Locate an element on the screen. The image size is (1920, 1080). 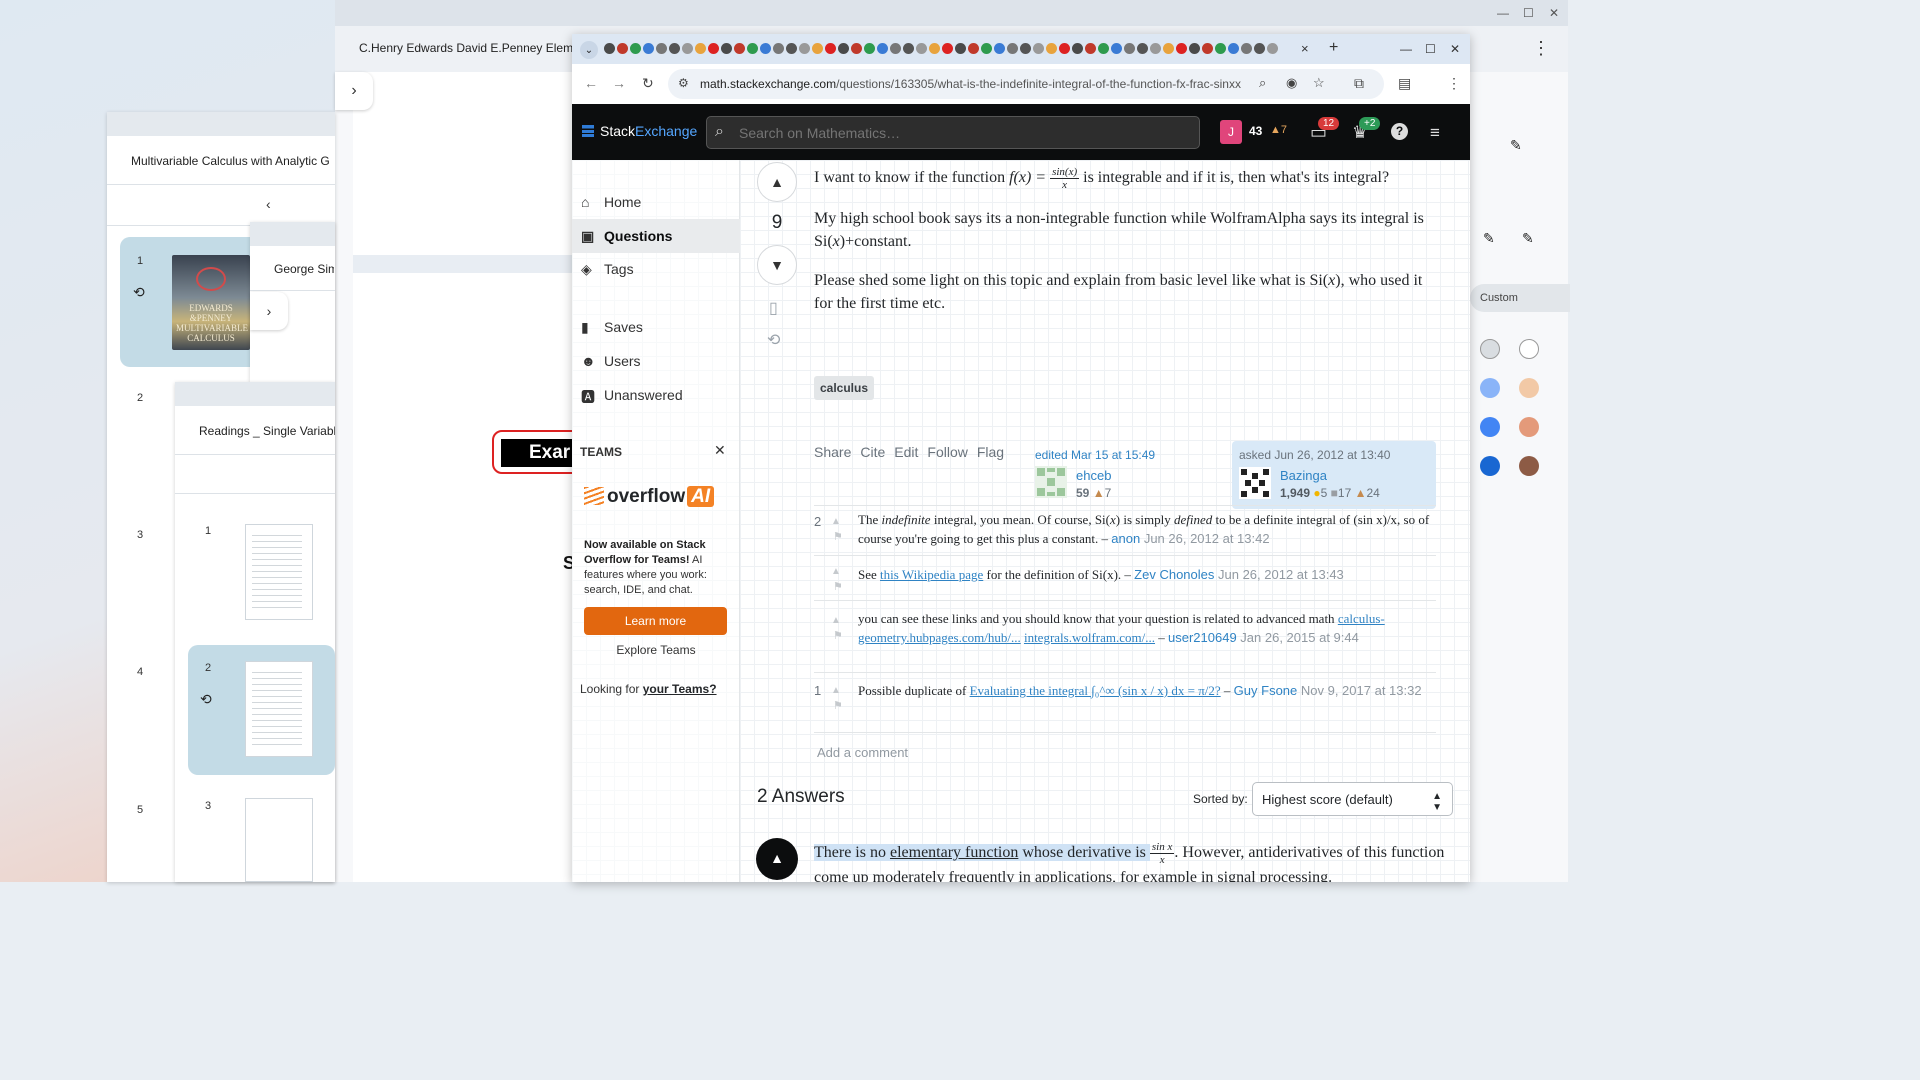
your-teams-link: your Teams? is located at coordinates (680, 689).